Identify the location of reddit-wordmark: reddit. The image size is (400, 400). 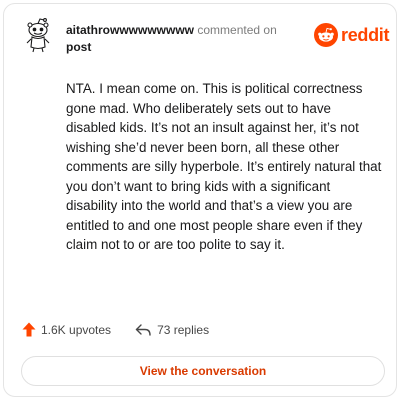
(365, 34).